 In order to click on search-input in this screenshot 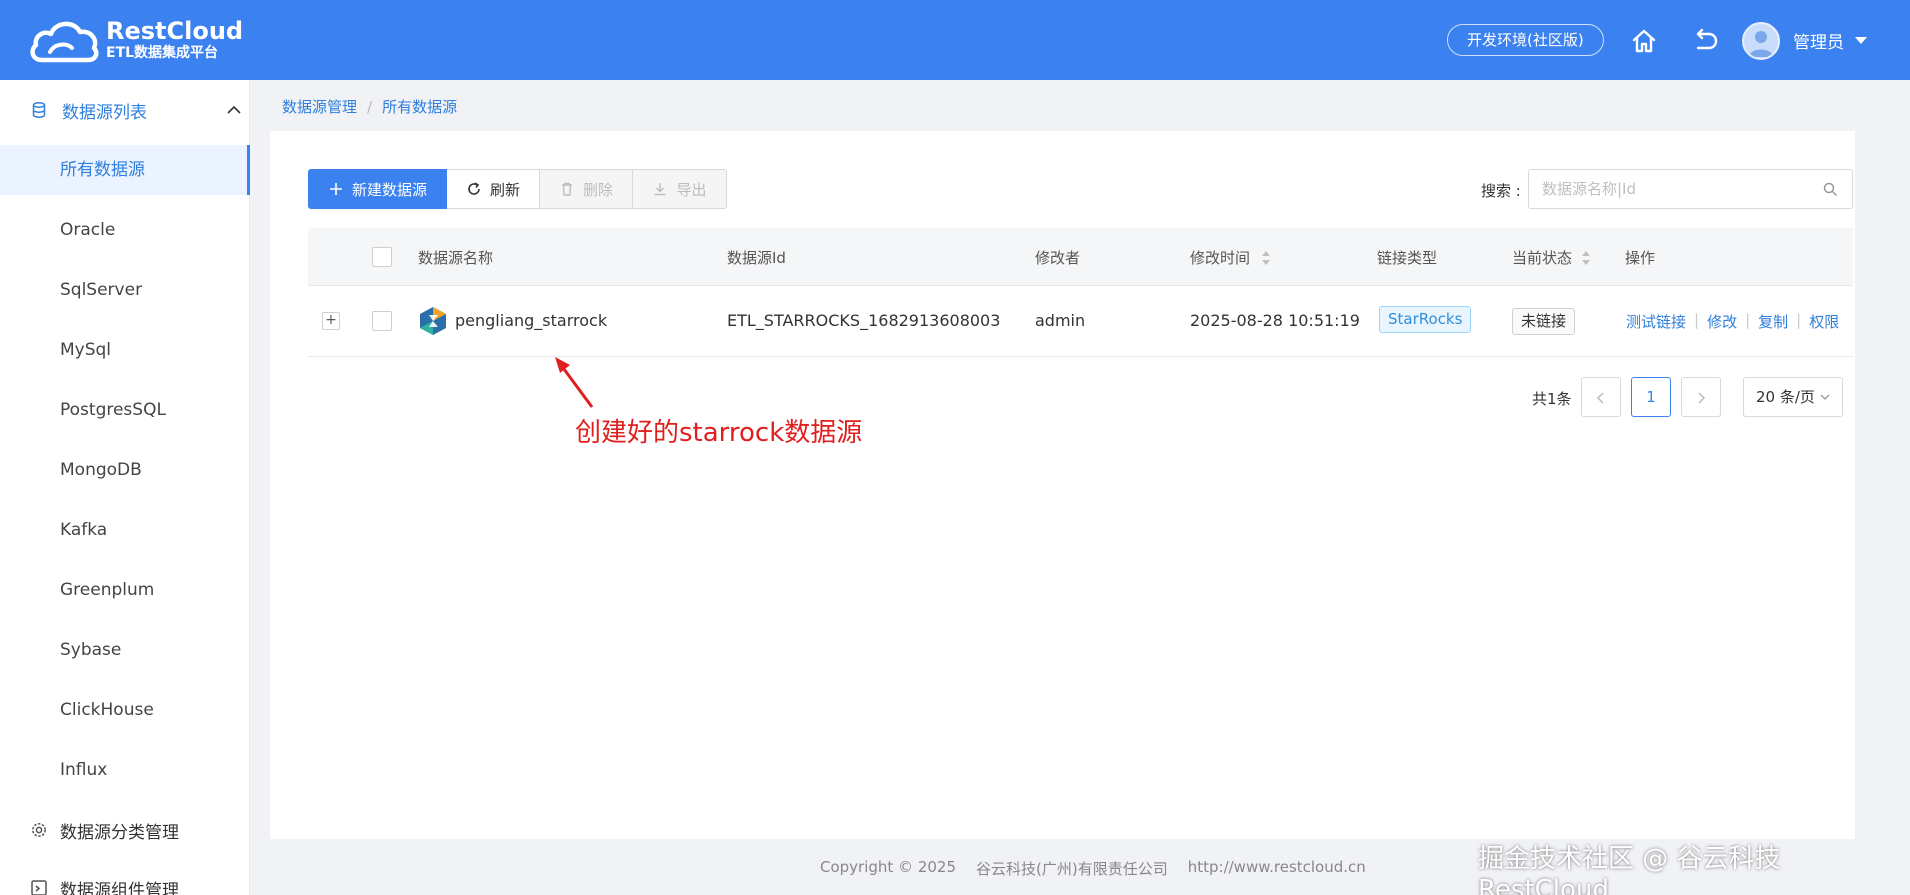, I will do `click(1669, 189)`.